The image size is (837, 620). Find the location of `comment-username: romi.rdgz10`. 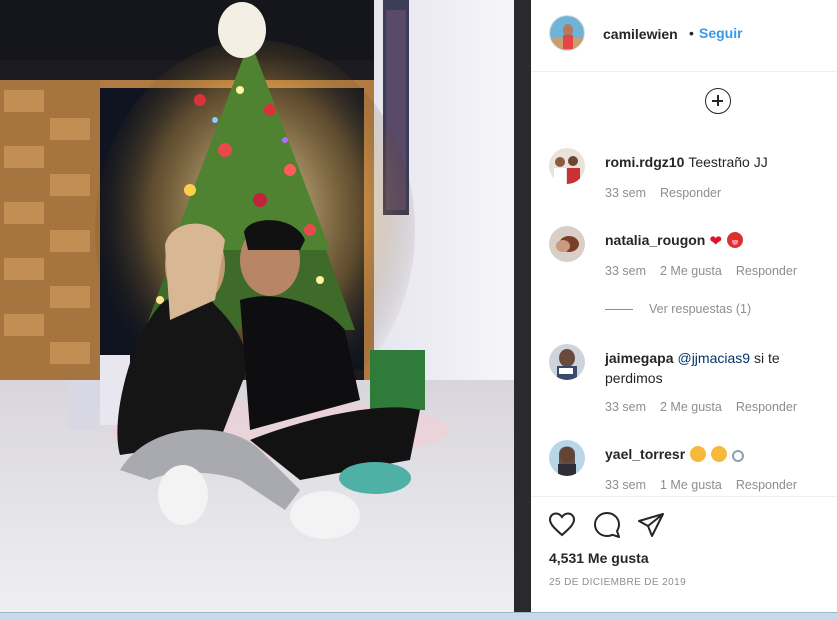

comment-username: romi.rdgz10 is located at coordinates (644, 162).